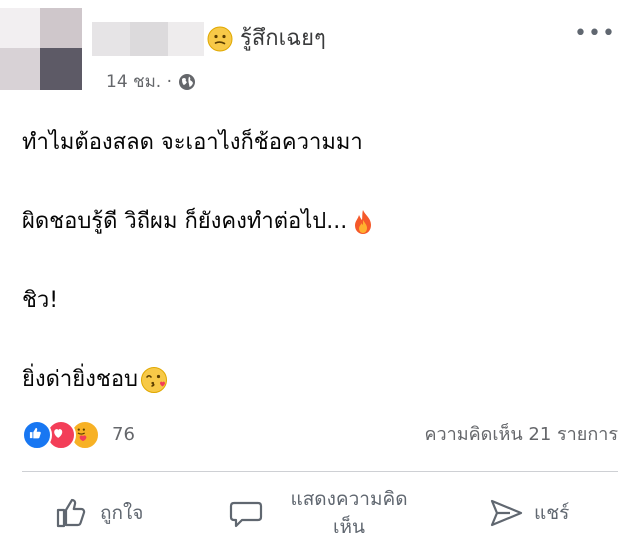  Describe the element at coordinates (246, 514) in the screenshot. I see `comment-bubble-icon` at that location.